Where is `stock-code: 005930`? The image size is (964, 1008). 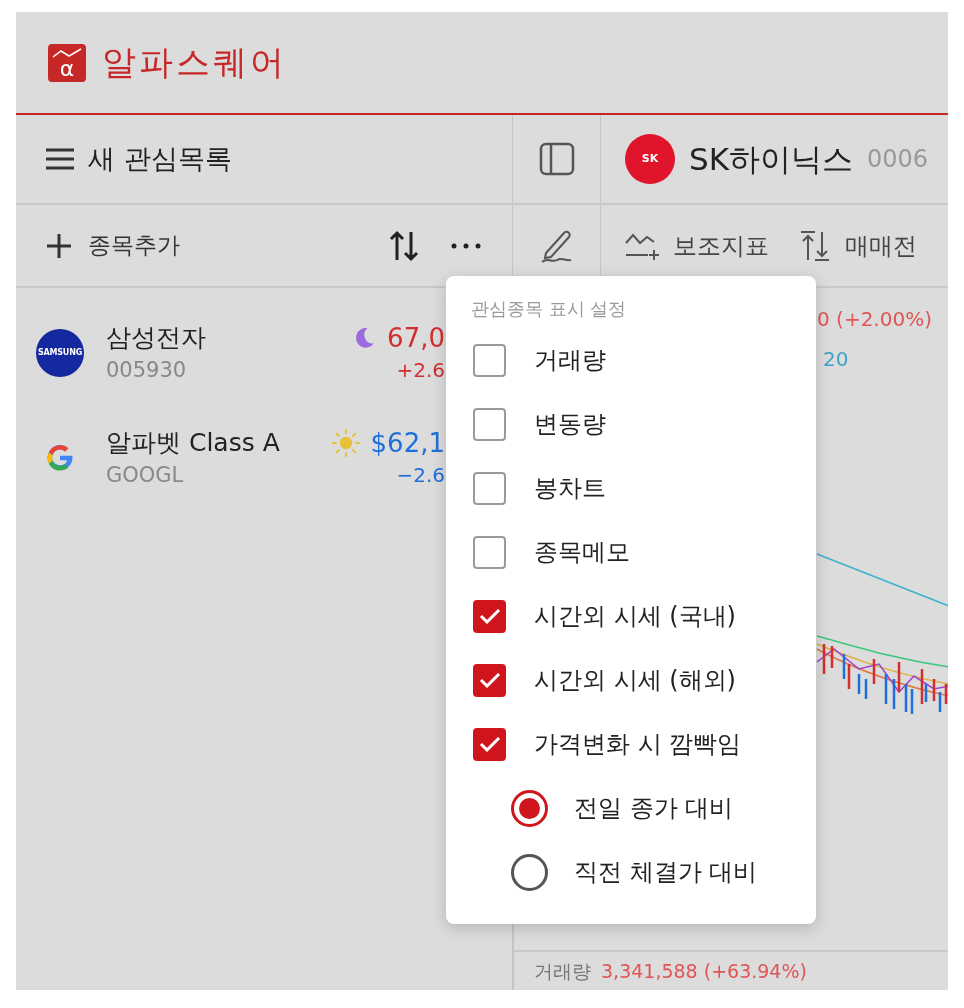
stock-code: 005930 is located at coordinates (147, 370).